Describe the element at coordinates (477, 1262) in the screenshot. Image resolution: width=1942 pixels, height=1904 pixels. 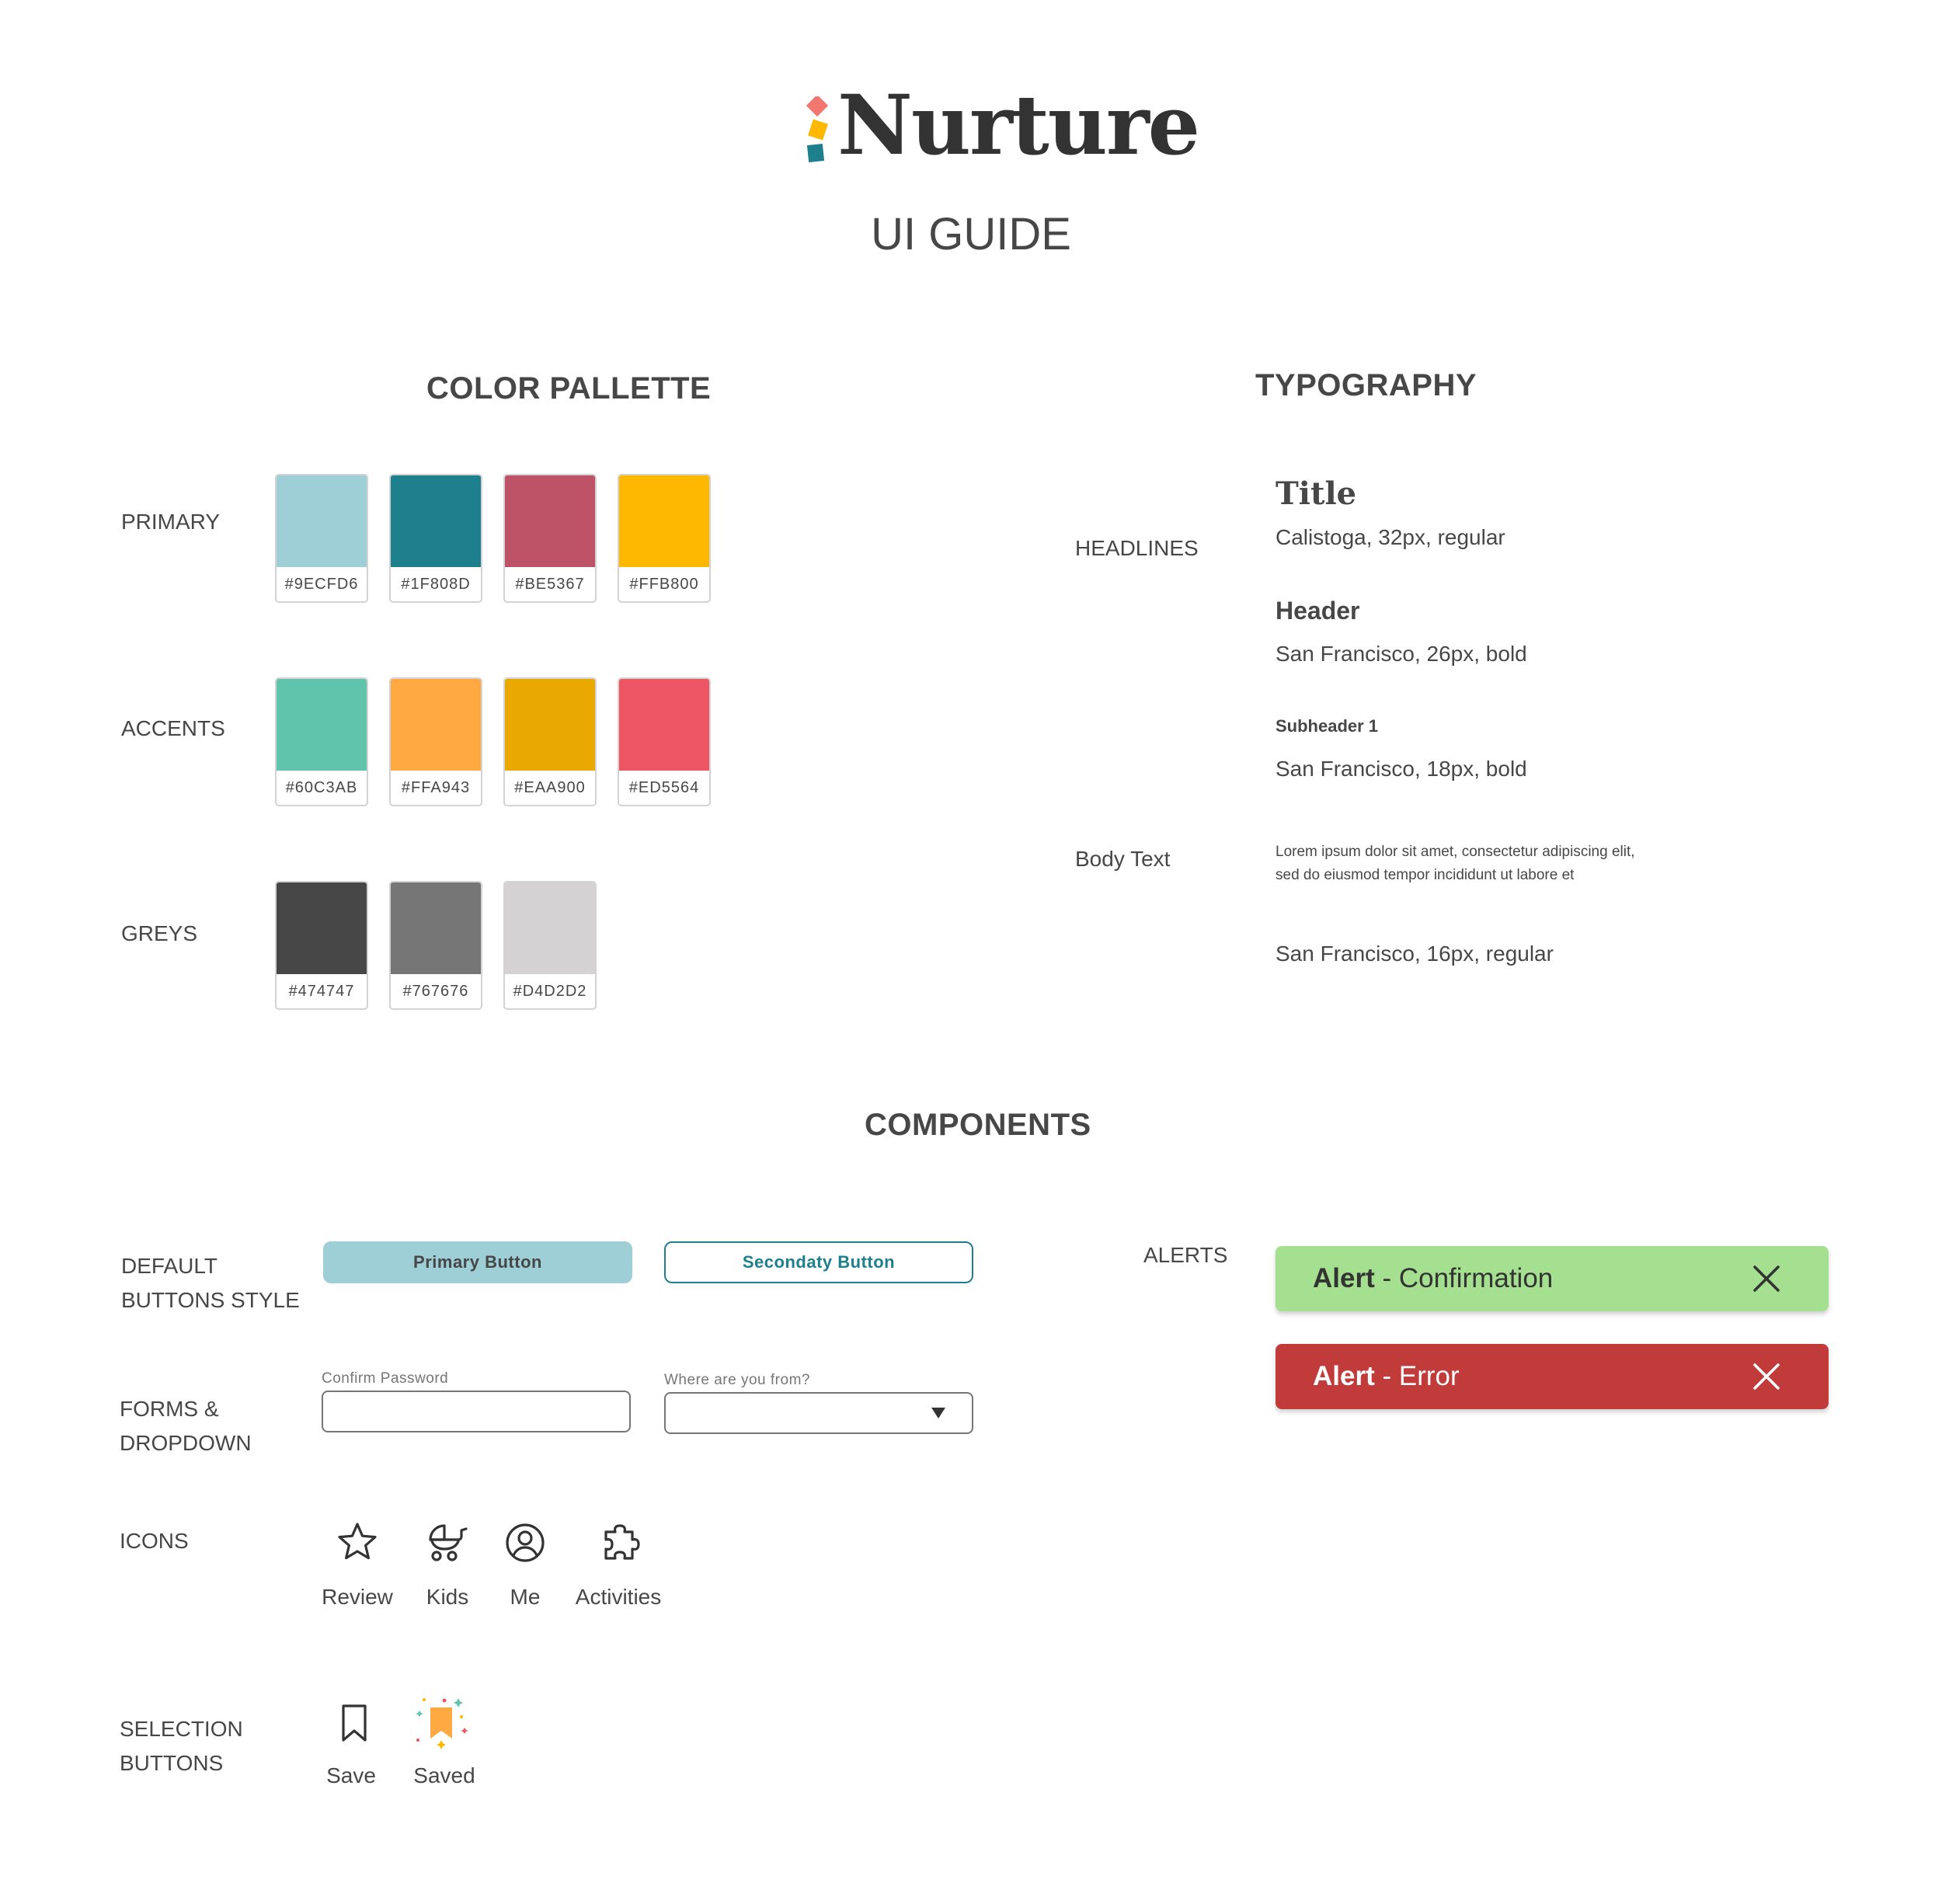
I see `primary-button: Primary Button` at that location.